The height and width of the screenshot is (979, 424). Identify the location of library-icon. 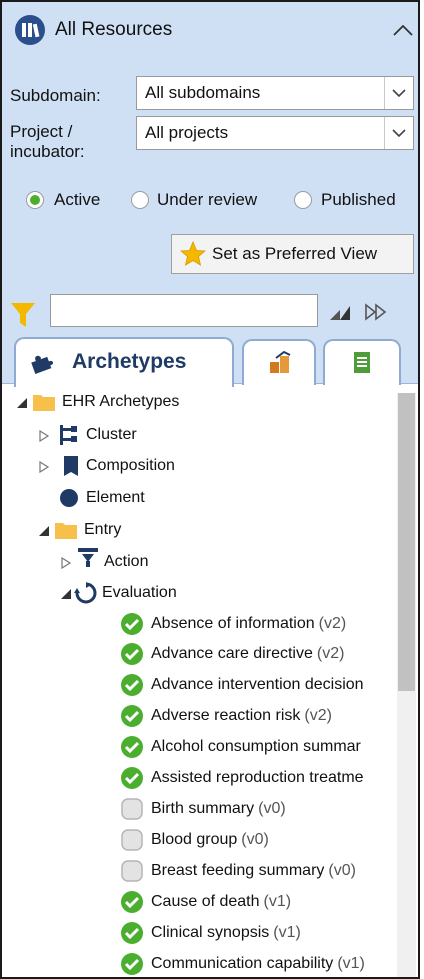
(30, 30).